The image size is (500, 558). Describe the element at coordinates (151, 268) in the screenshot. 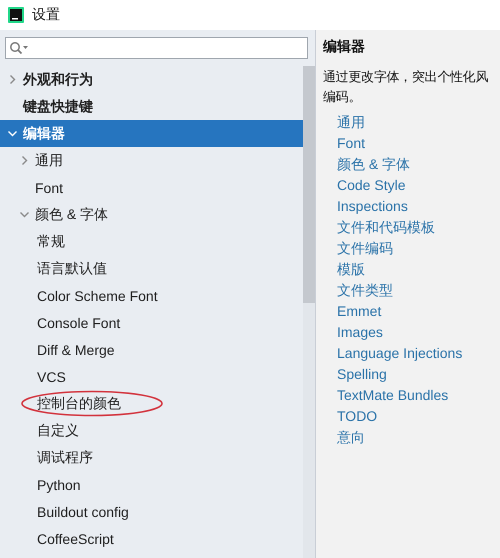

I see `tree-item: 语言默认值` at that location.